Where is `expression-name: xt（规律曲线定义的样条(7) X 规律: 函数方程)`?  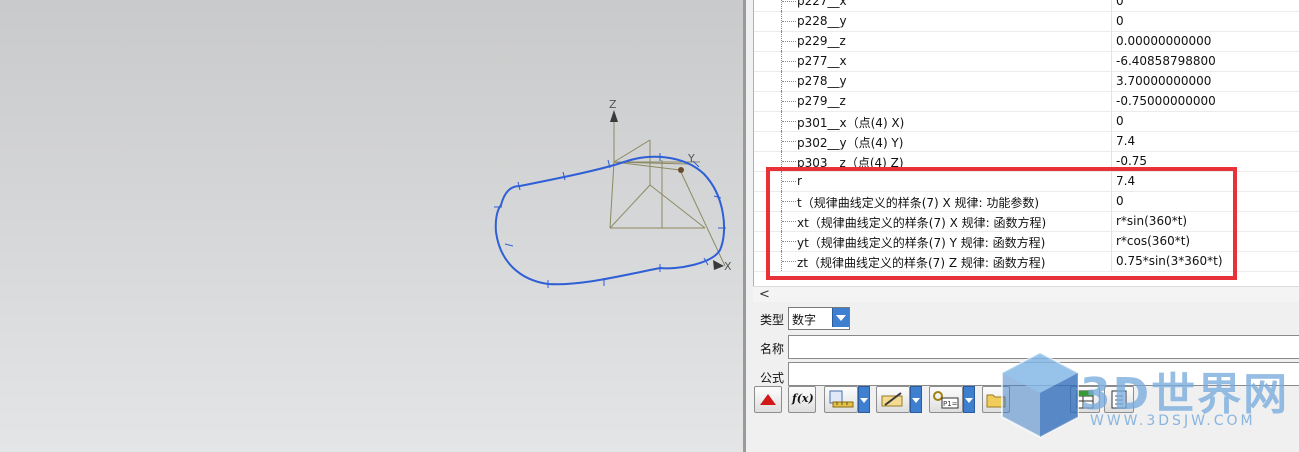
expression-name: xt（规律曲线定义的样条(7) X 规律: 函数方程) is located at coordinates (922, 223).